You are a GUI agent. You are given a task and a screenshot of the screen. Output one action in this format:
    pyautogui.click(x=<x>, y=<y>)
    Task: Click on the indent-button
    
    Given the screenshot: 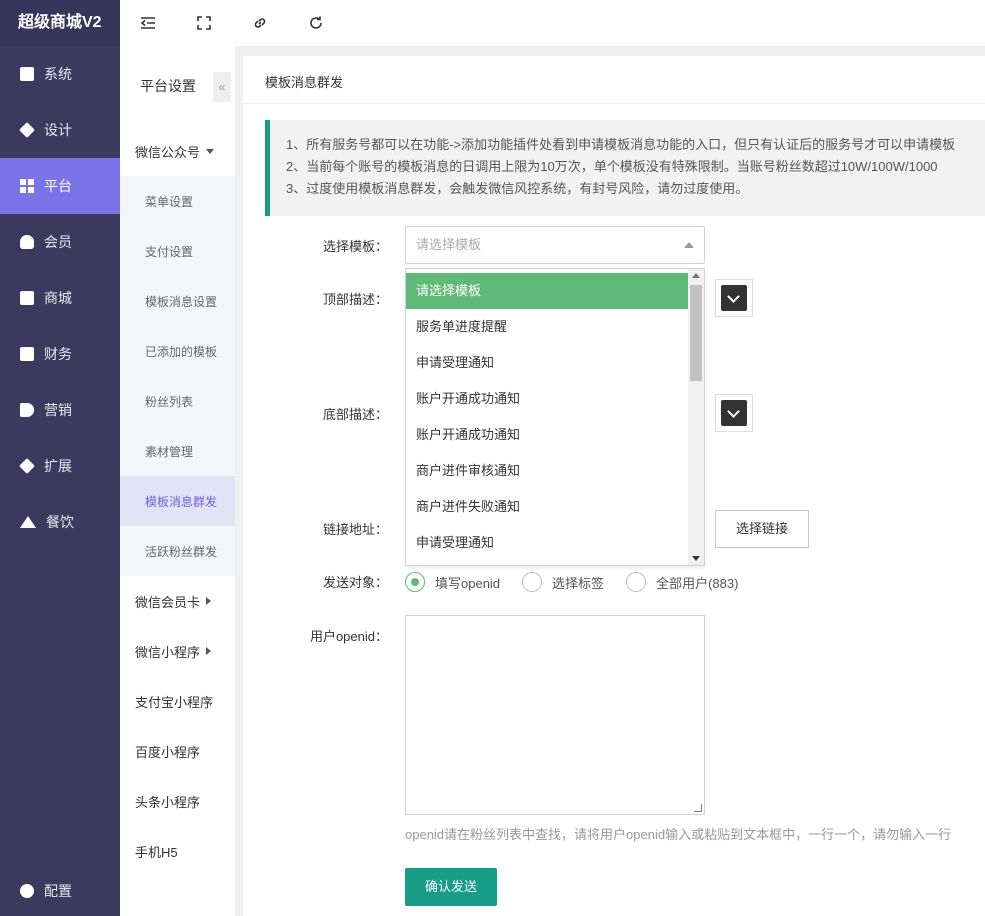 What is the action you would take?
    pyautogui.click(x=148, y=23)
    